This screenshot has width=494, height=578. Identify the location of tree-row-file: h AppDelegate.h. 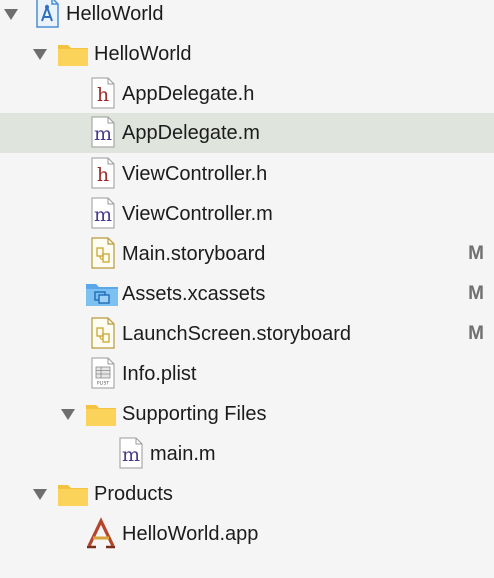
(247, 94).